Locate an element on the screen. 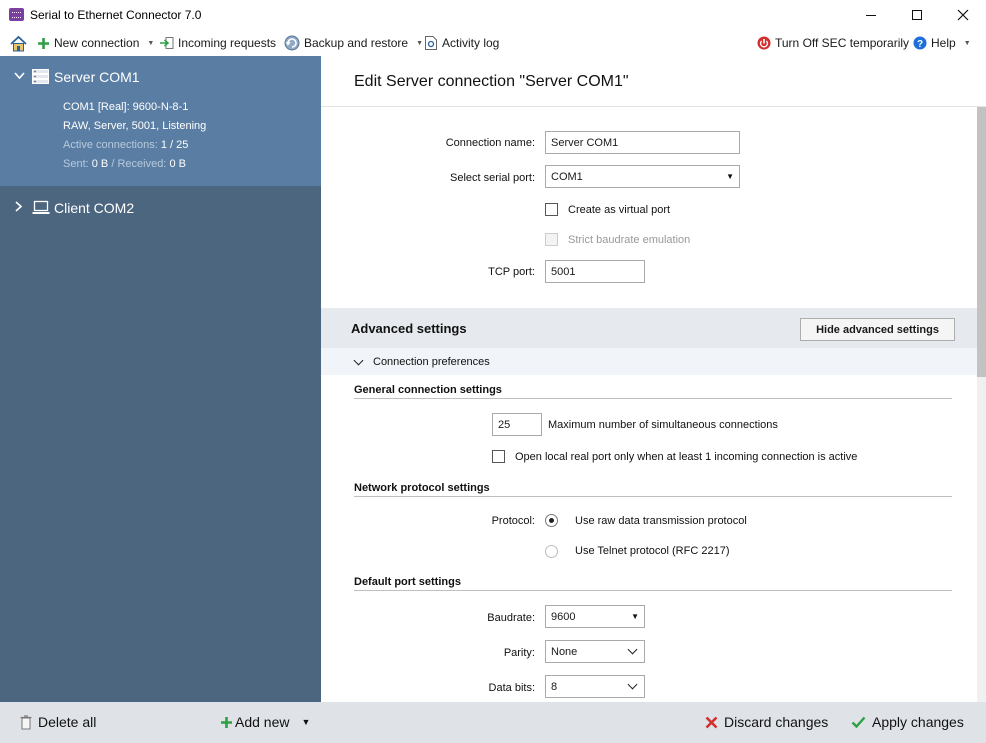 This screenshot has height=743, width=986. port-line: COM1 [Real]: 9600-N-8-1 is located at coordinates (126, 107).